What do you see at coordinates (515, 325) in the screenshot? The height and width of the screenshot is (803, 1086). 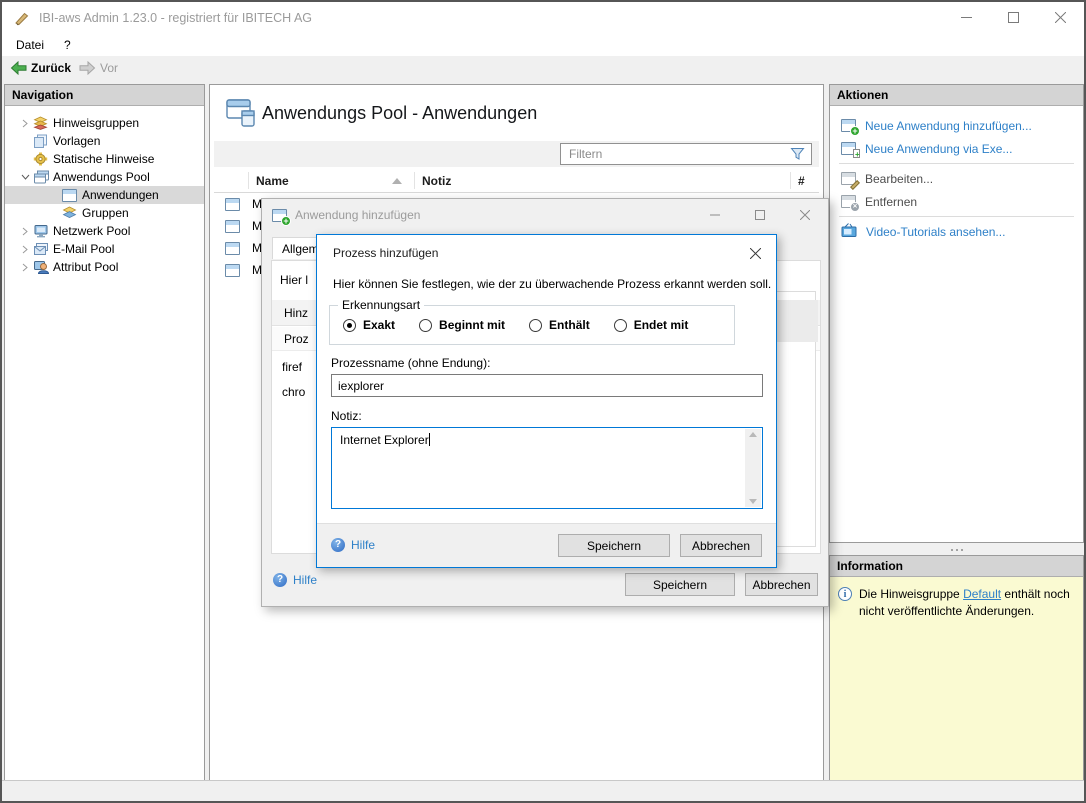 I see `detection-radio-group: Exakt Beginnt mit Enthält Endet mit` at bounding box center [515, 325].